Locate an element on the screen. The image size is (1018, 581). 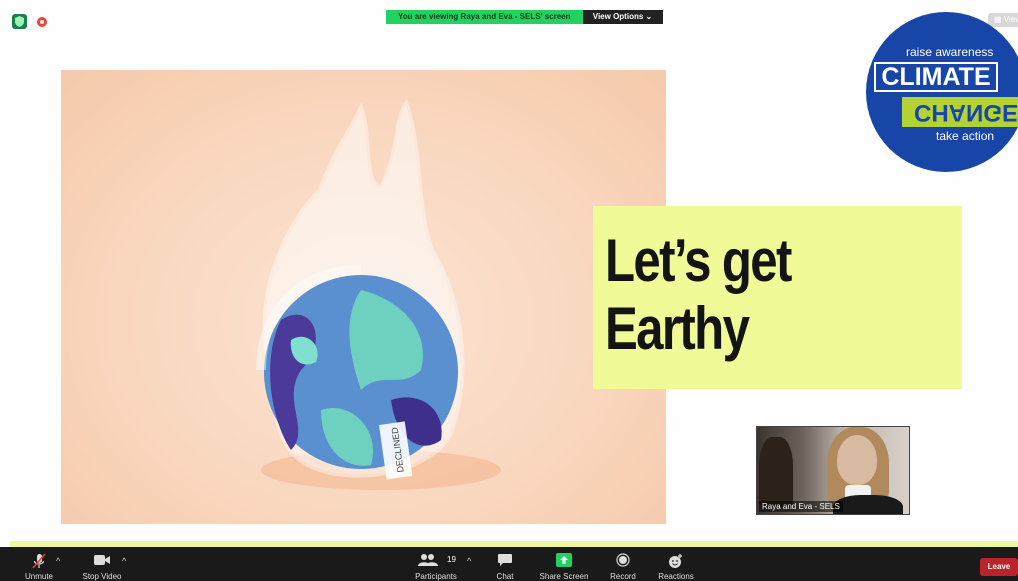
slide-title-line-2: Earthy is located at coordinates (677, 328).